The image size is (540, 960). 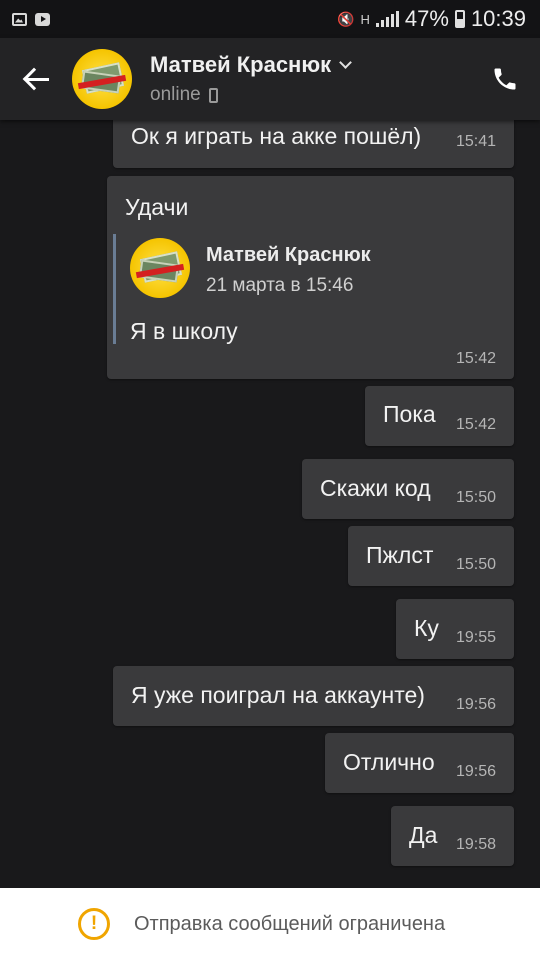 I want to click on message-text: Удачи, so click(x=157, y=207).